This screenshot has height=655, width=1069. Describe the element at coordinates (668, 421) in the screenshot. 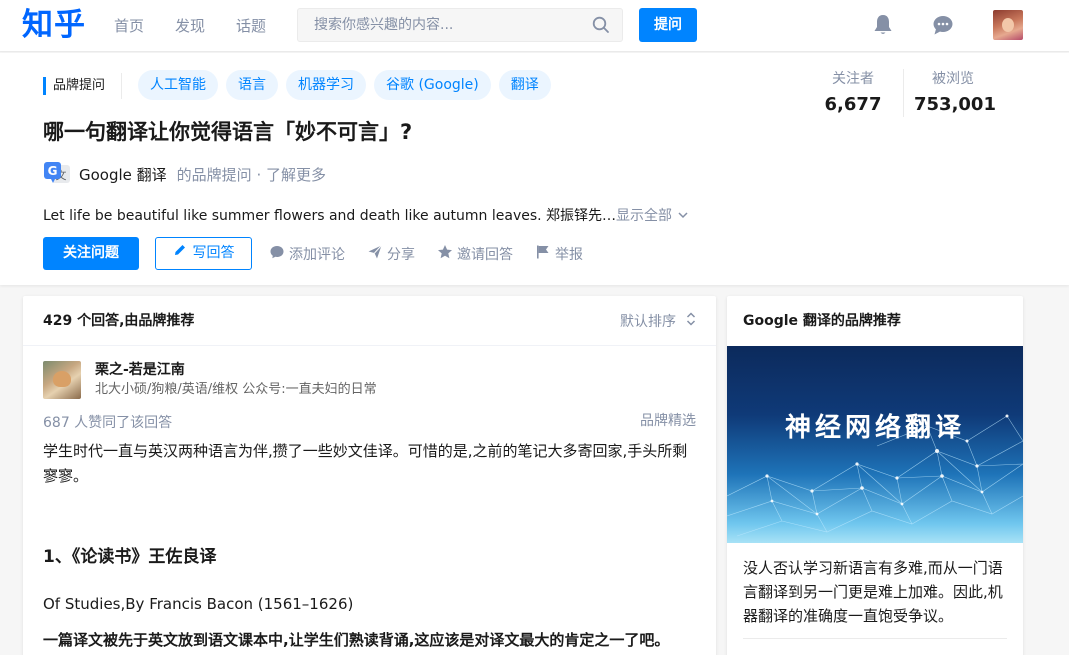

I see `brand-featured-label: 品牌精选` at that location.